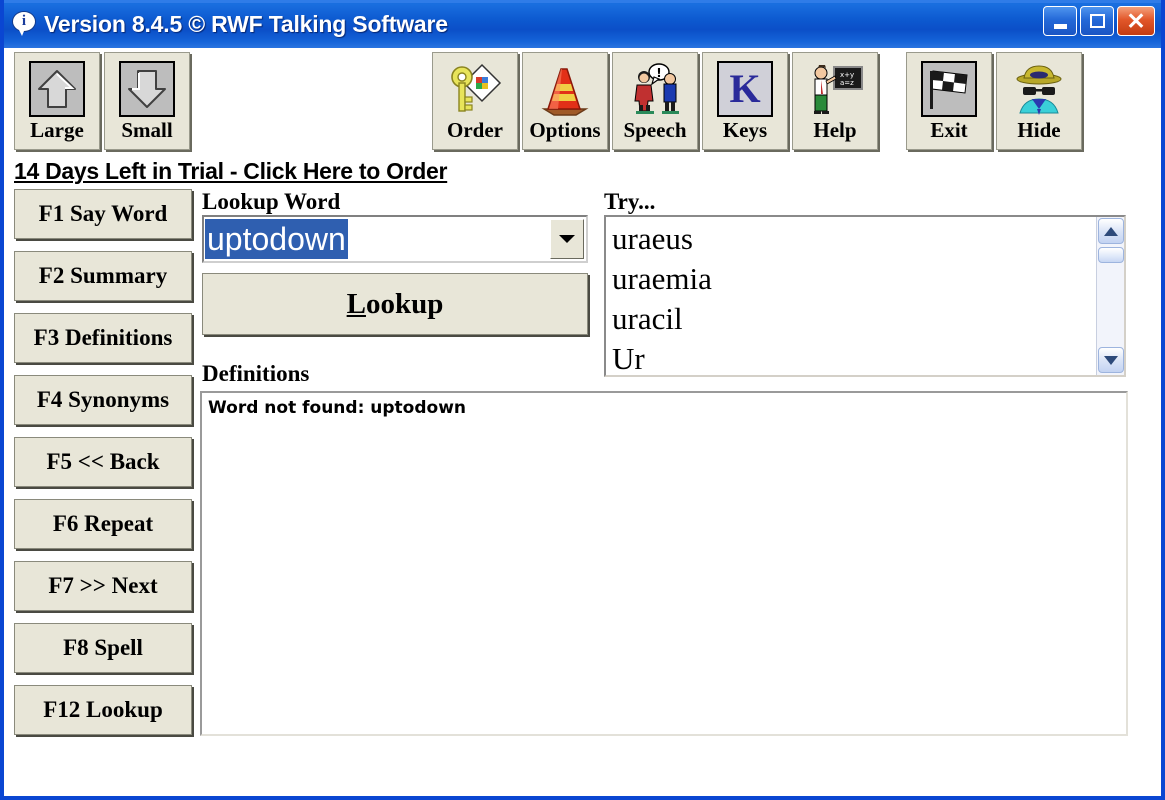  What do you see at coordinates (103, 524) in the screenshot?
I see `fkey-button-f6: F6 Repeat` at bounding box center [103, 524].